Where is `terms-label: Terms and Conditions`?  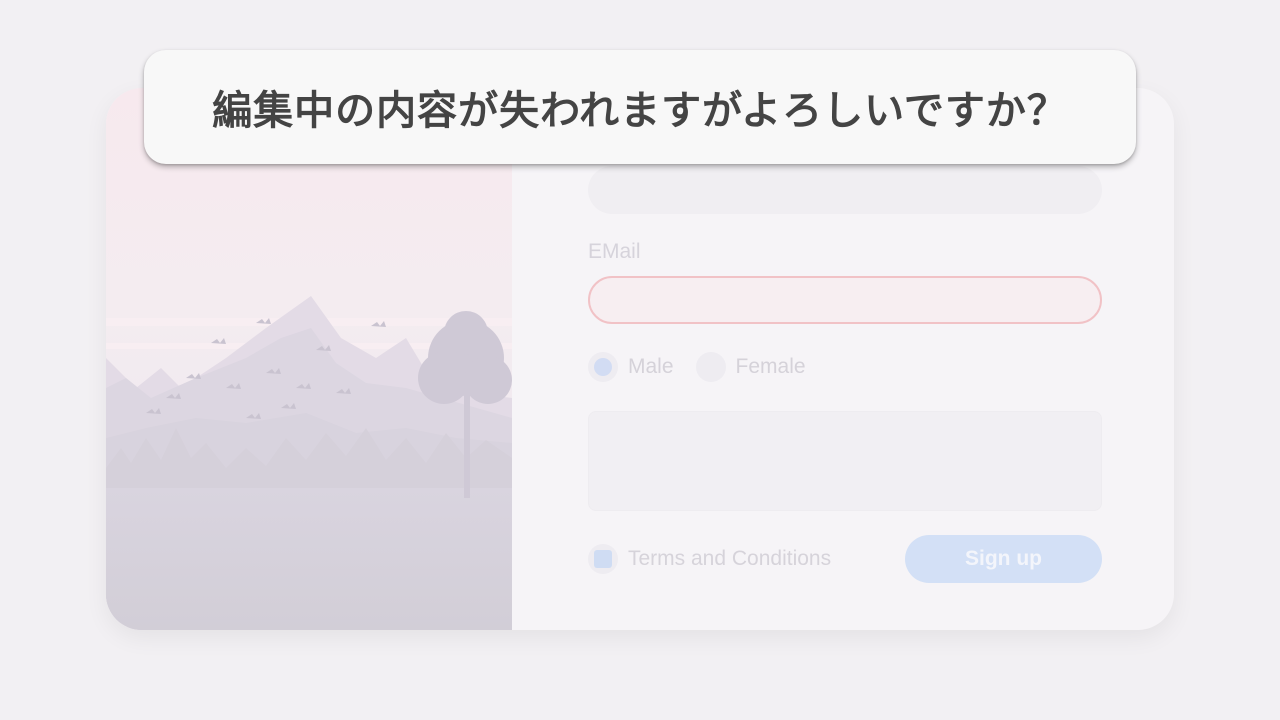
terms-label: Terms and Conditions is located at coordinates (729, 559).